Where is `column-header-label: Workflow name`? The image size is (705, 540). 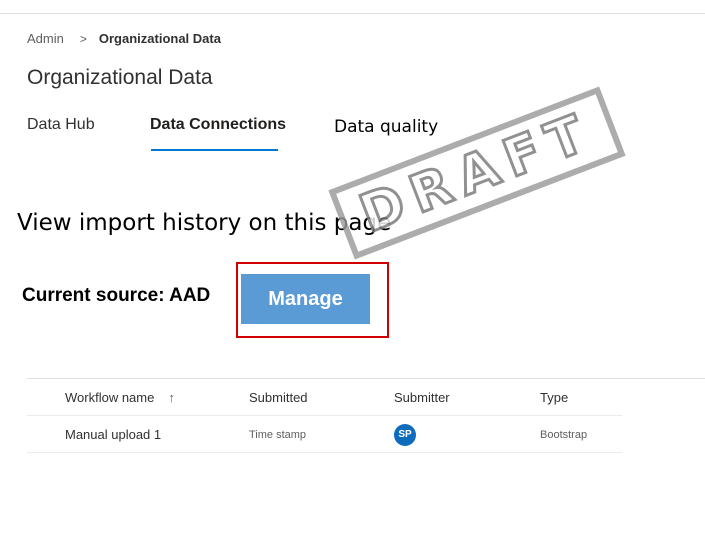 column-header-label: Workflow name is located at coordinates (110, 397).